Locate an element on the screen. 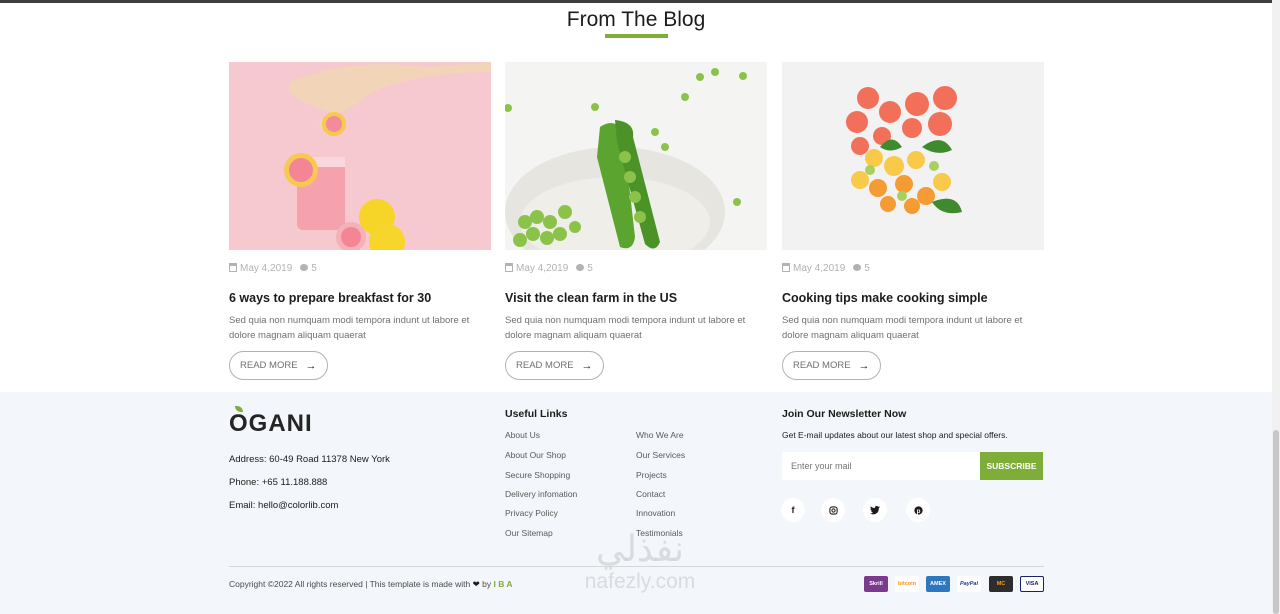  footer-link-delivery: Delivery infomation is located at coordinates (541, 494).